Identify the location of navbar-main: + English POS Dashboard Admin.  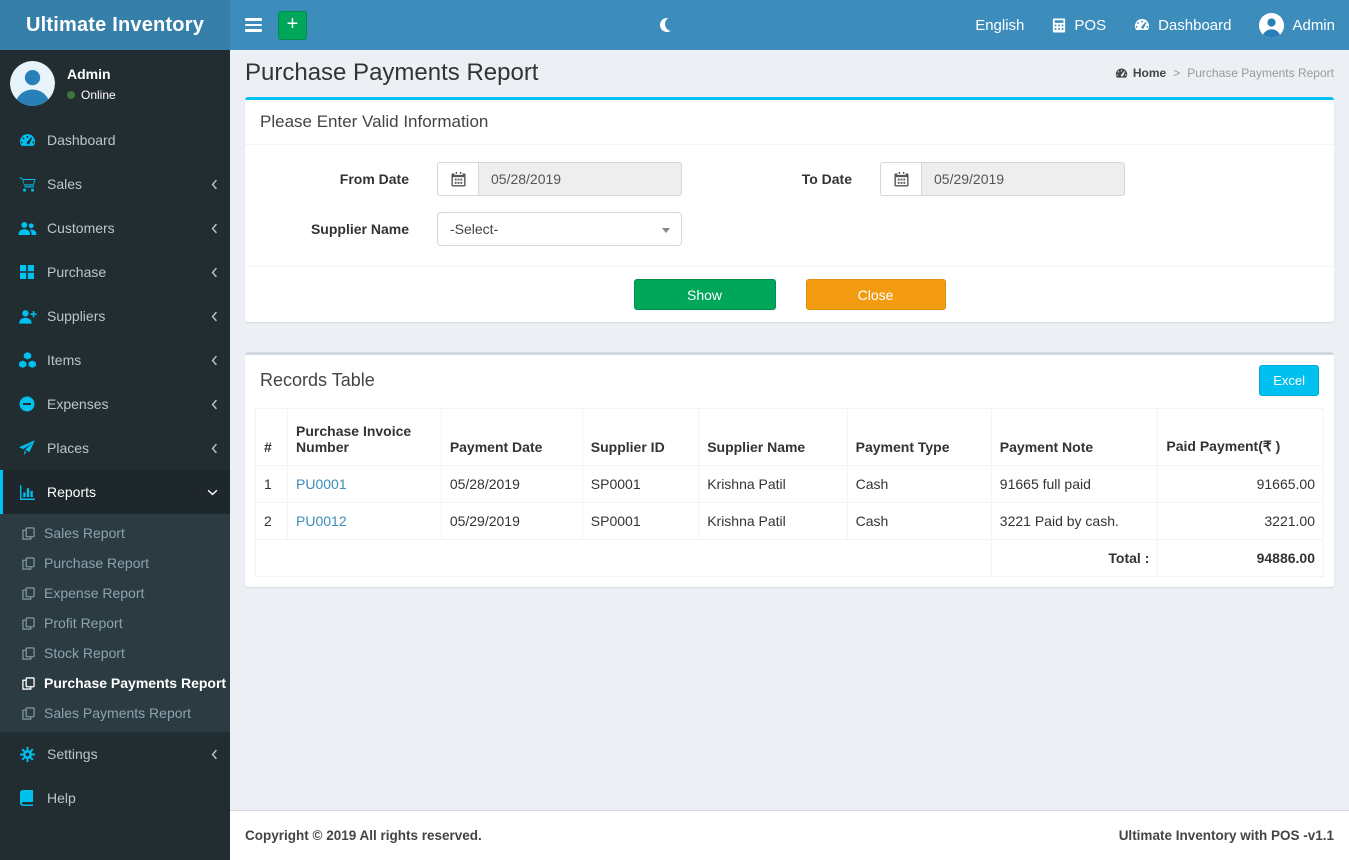
(789, 25).